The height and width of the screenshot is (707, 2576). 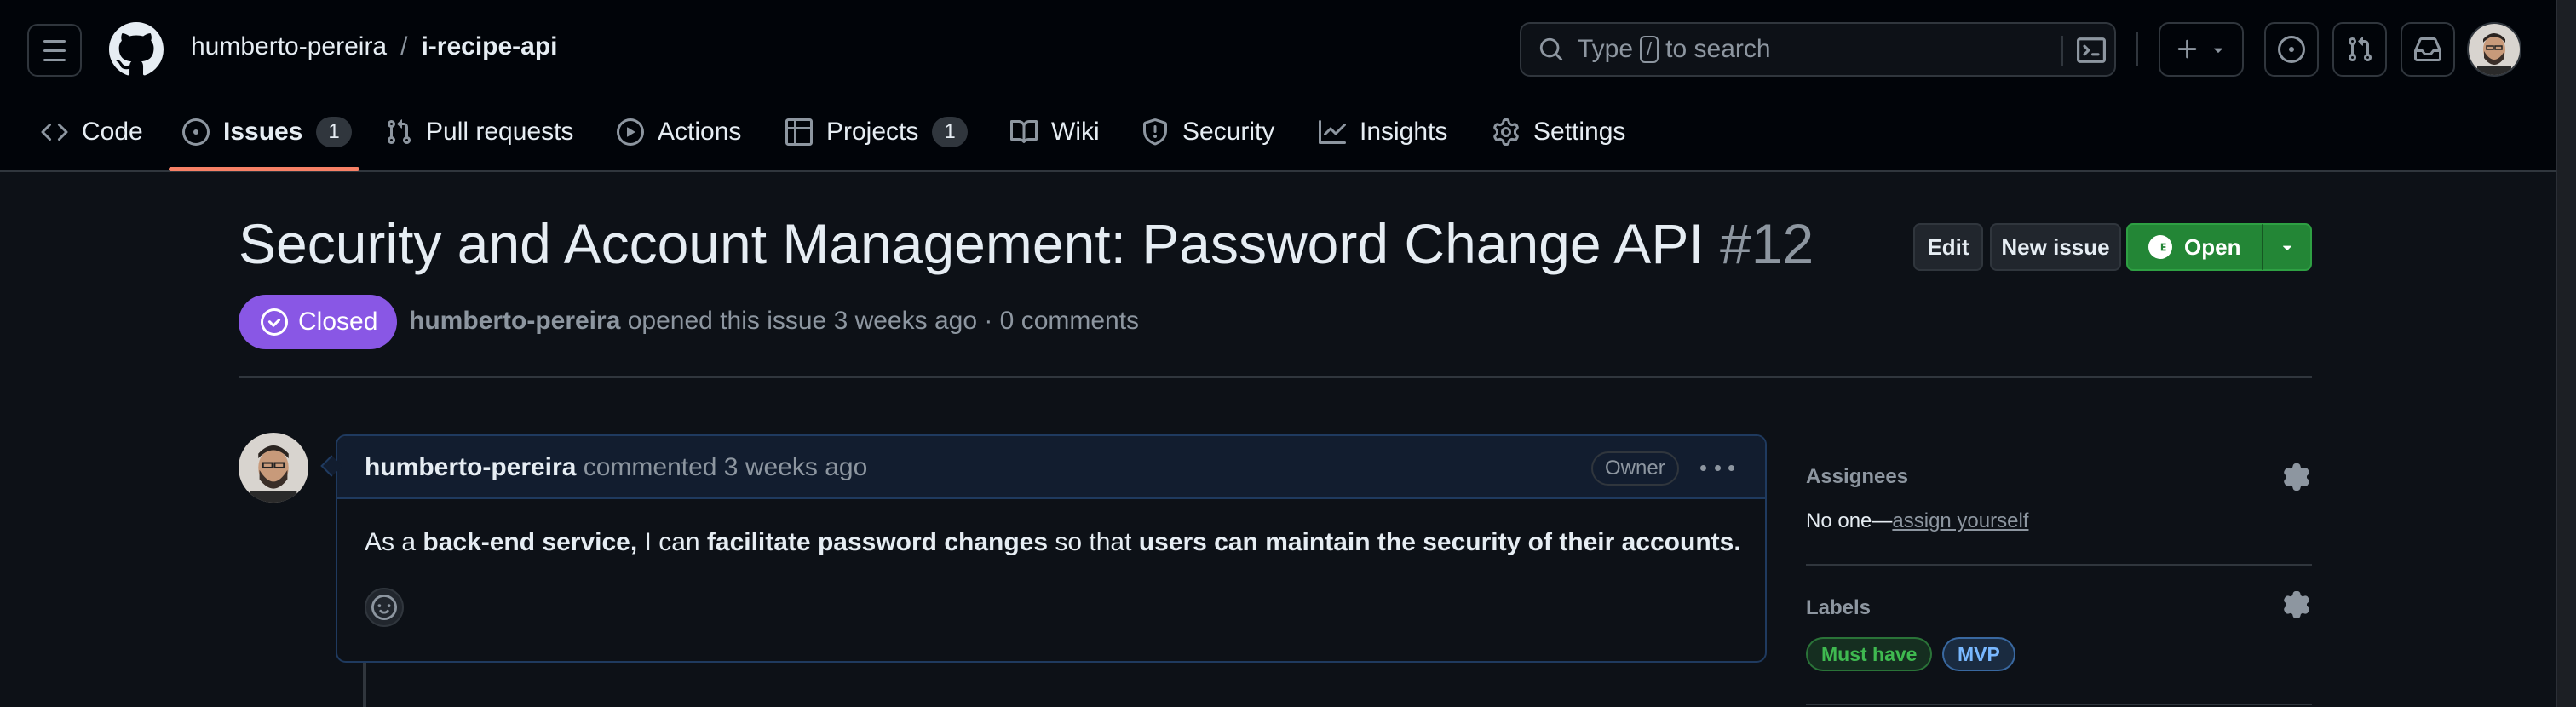 I want to click on tab-issues: Issues 1, so click(x=267, y=132).